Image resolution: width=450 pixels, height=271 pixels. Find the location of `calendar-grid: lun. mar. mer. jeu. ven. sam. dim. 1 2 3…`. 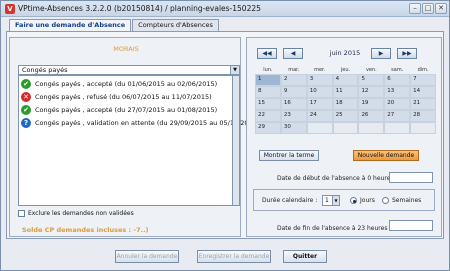

calendar-grid: lun. mar. mer. jeu. ven. sam. dim. 1 2 3… is located at coordinates (346, 100).